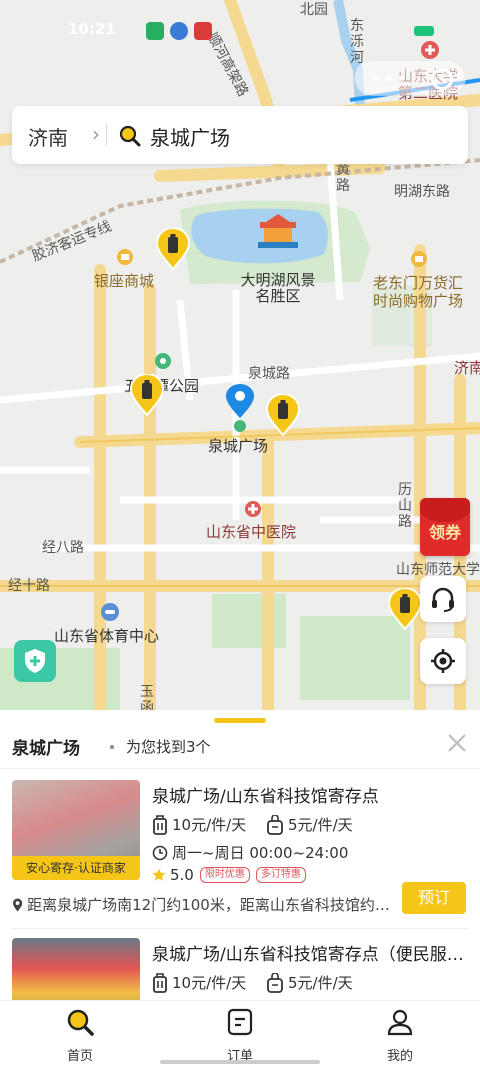 This screenshot has width=480, height=1066. I want to click on map-label: 银座商城, so click(124, 281).